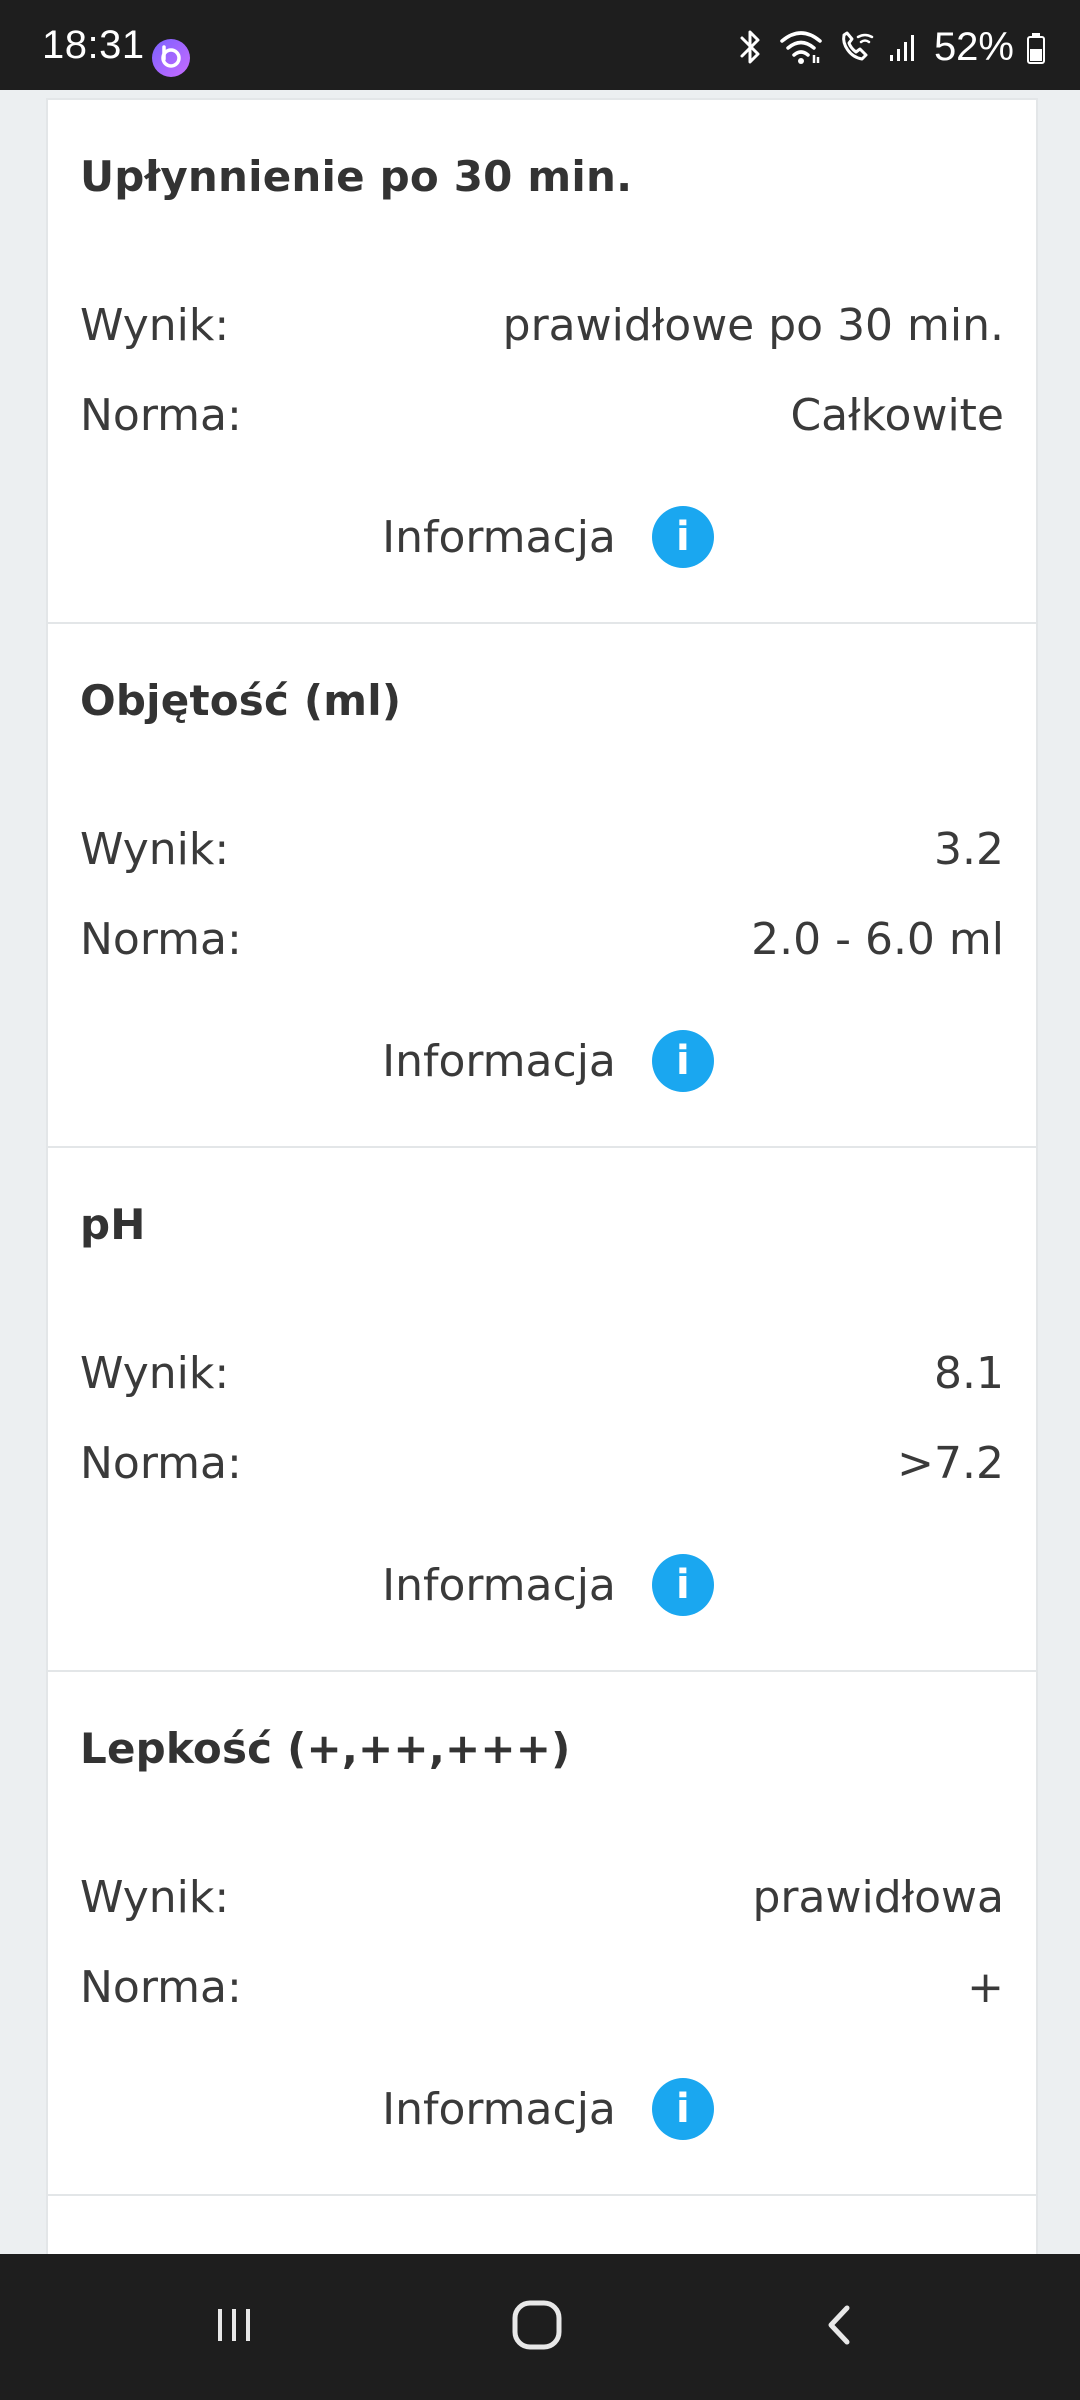 Image resolution: width=1080 pixels, height=2400 pixels. Describe the element at coordinates (542, 1378) in the screenshot. I see `result-row: Wynik: 8.1` at that location.